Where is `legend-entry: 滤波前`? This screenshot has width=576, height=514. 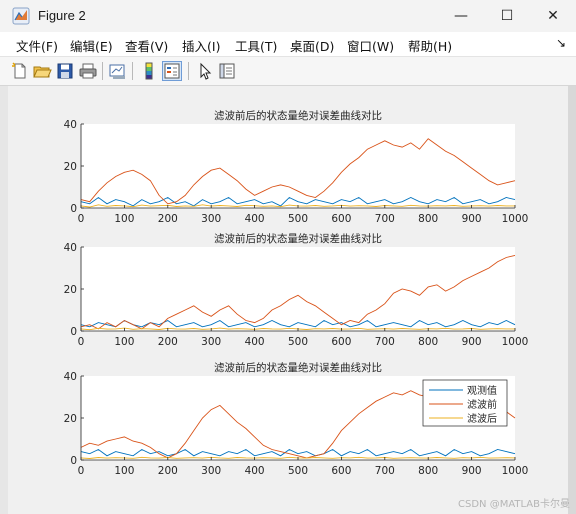
legend-entry: 滤波前 is located at coordinates (482, 404).